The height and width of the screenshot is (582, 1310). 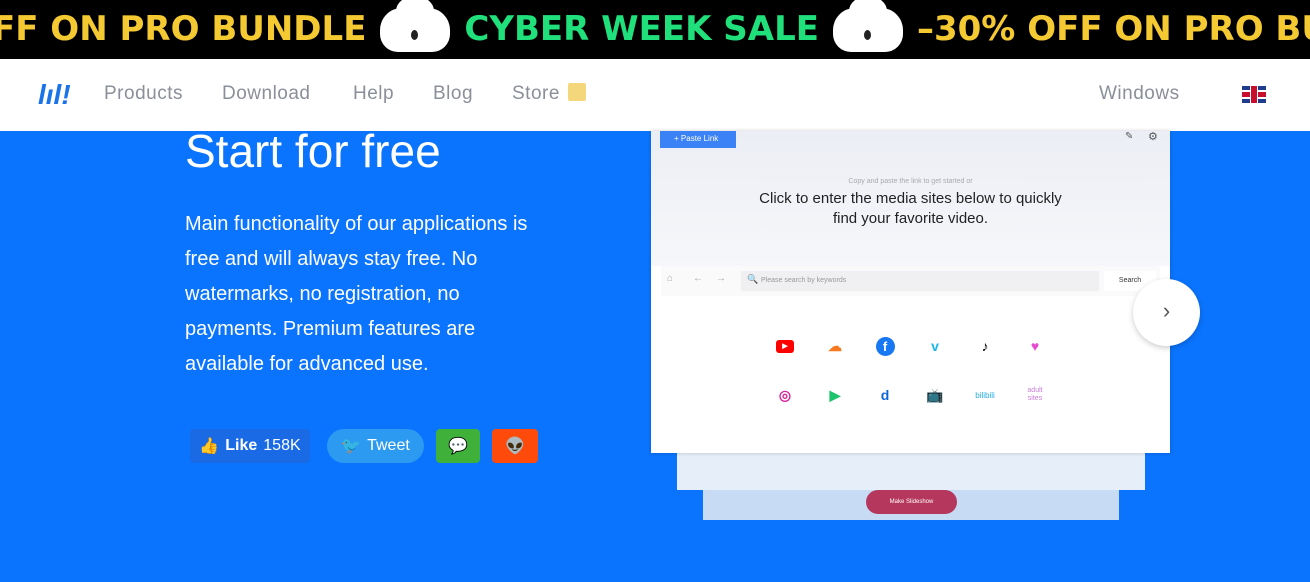 What do you see at coordinates (1035, 346) in the screenshot?
I see `likee-heart-icon: ♥` at bounding box center [1035, 346].